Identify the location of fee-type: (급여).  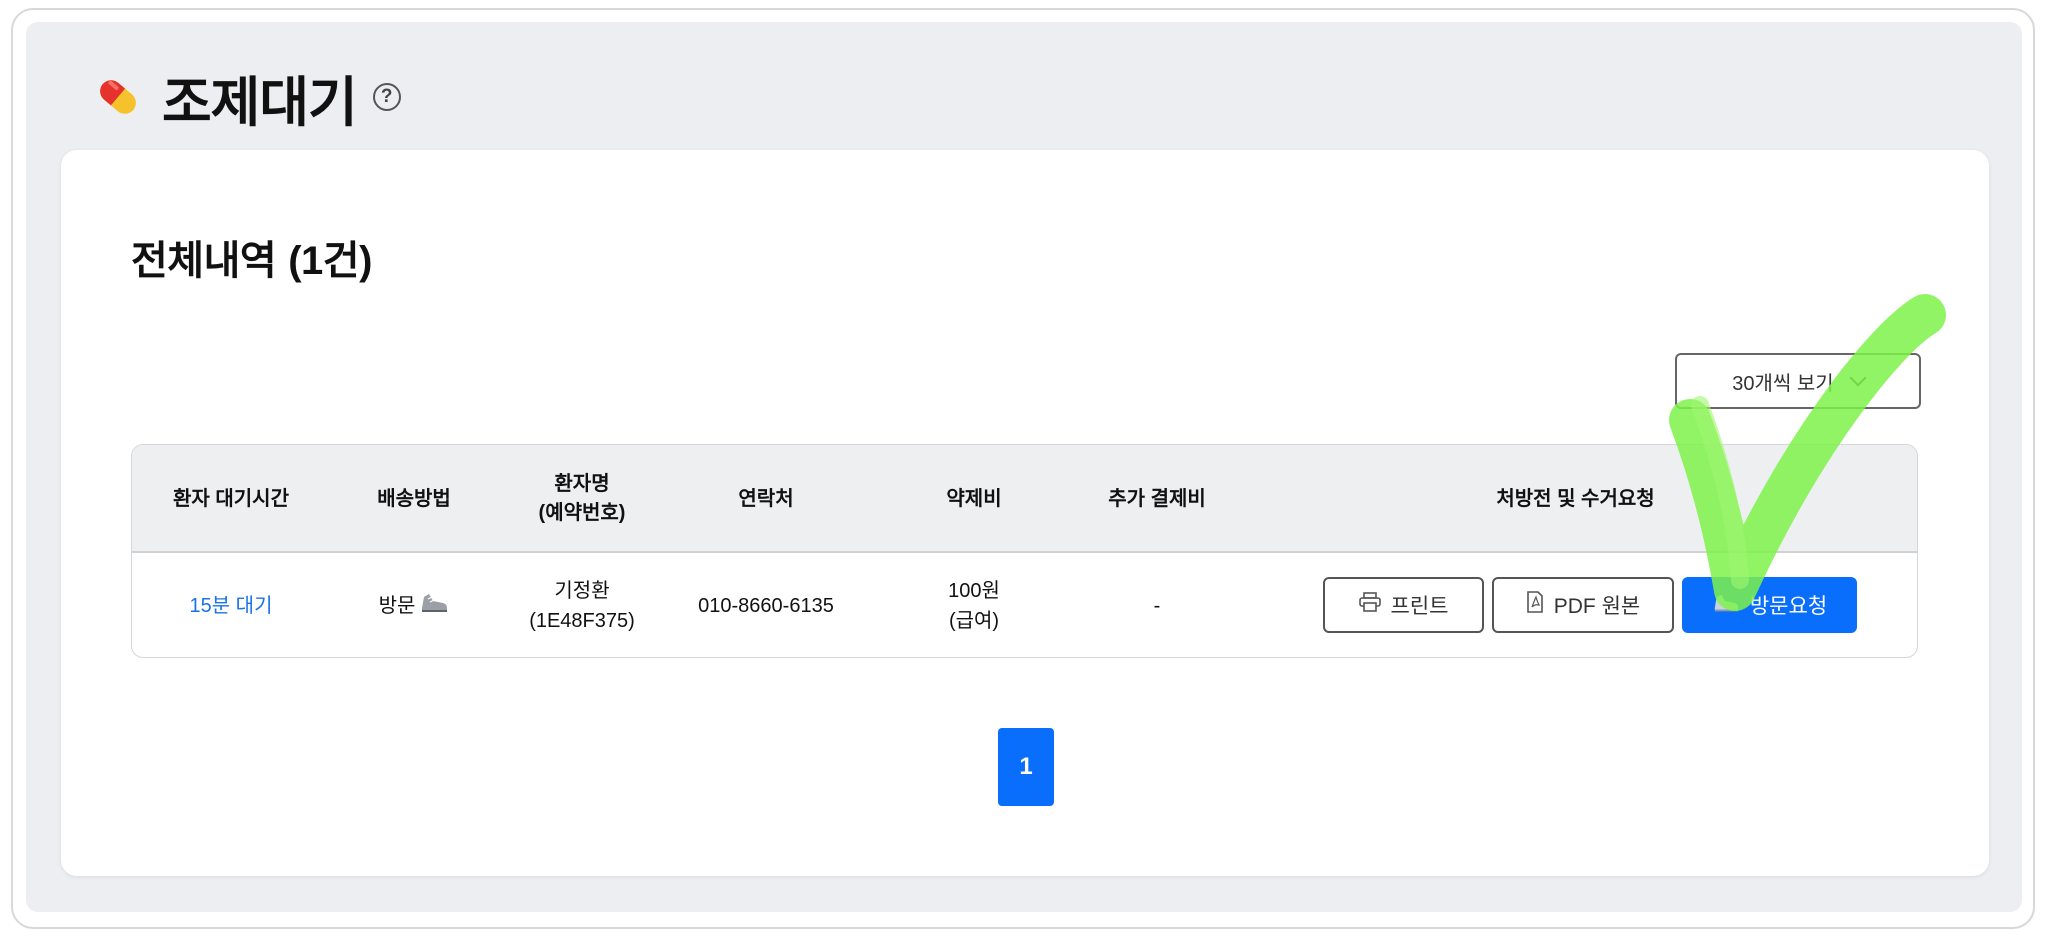
(974, 621).